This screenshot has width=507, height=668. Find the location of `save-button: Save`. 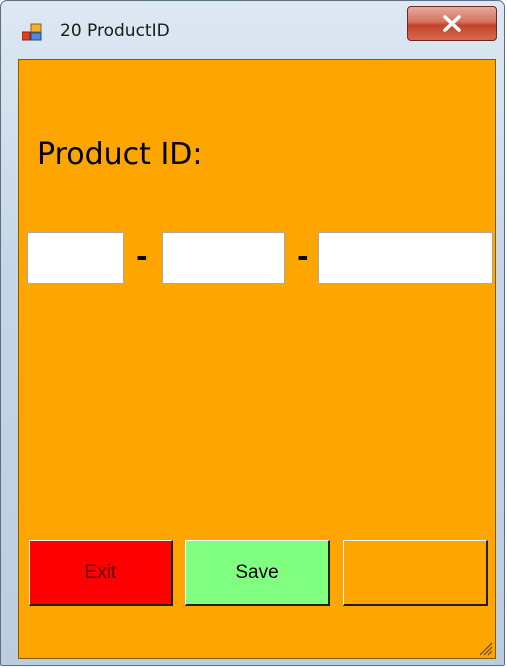

save-button: Save is located at coordinates (257, 573).